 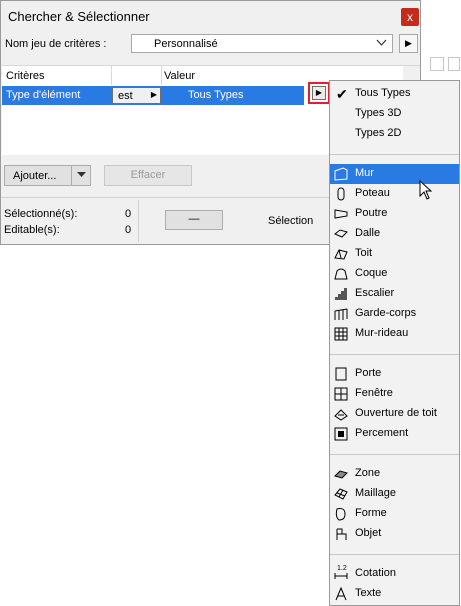 What do you see at coordinates (437, 64) in the screenshot?
I see `background-toolbar-icon` at bounding box center [437, 64].